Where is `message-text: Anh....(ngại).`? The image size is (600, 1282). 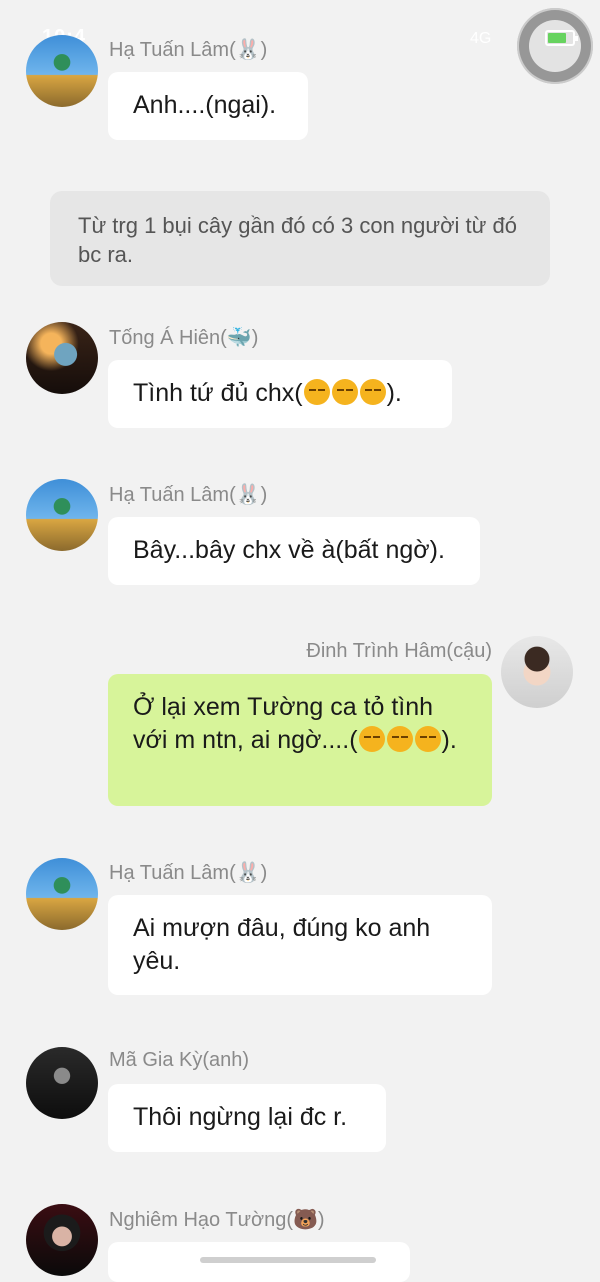
message-text: Anh....(ngại). is located at coordinates (205, 105).